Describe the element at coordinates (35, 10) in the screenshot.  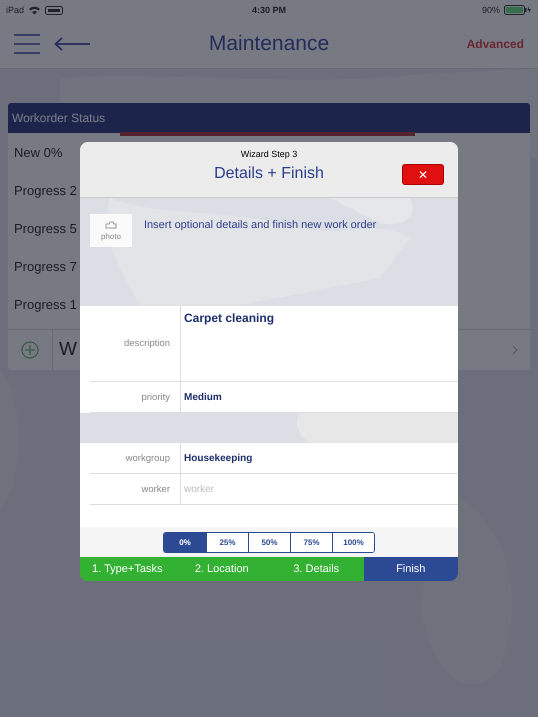
I see `wifi-icon` at that location.